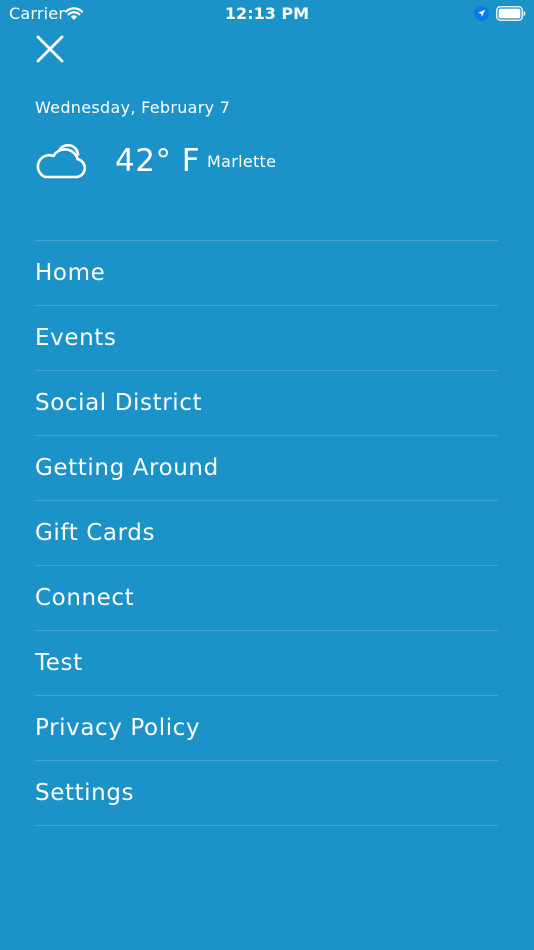 The width and height of the screenshot is (534, 950). Describe the element at coordinates (266, 338) in the screenshot. I see `menu-item-events: Events` at that location.